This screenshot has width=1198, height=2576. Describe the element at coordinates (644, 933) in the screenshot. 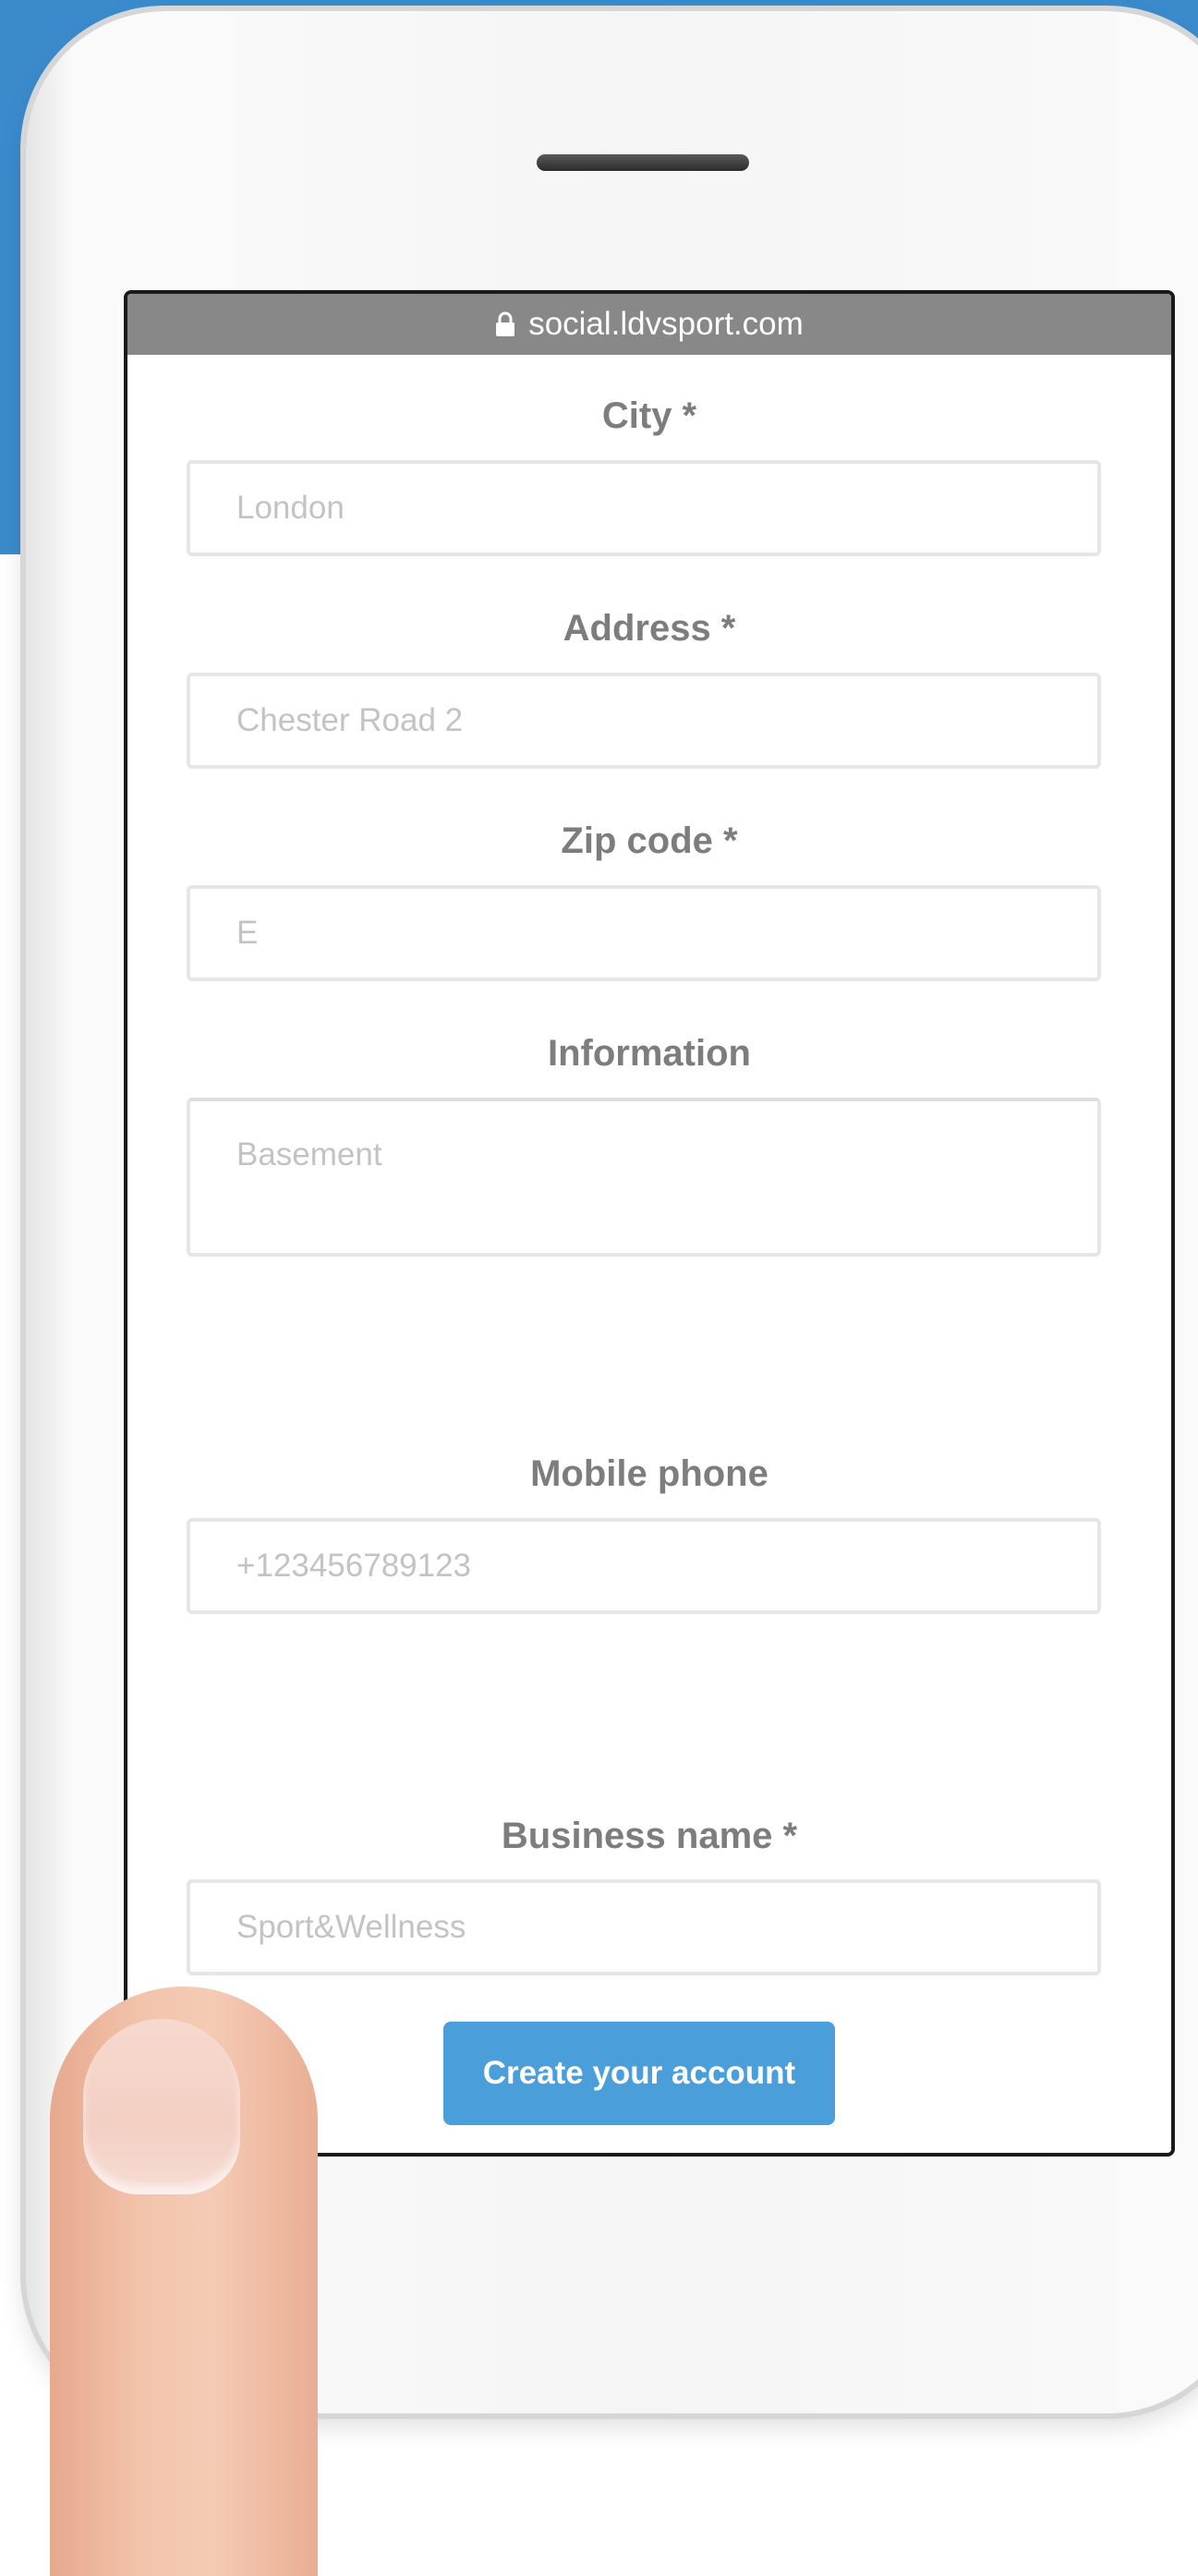

I see `zip-code-input` at that location.